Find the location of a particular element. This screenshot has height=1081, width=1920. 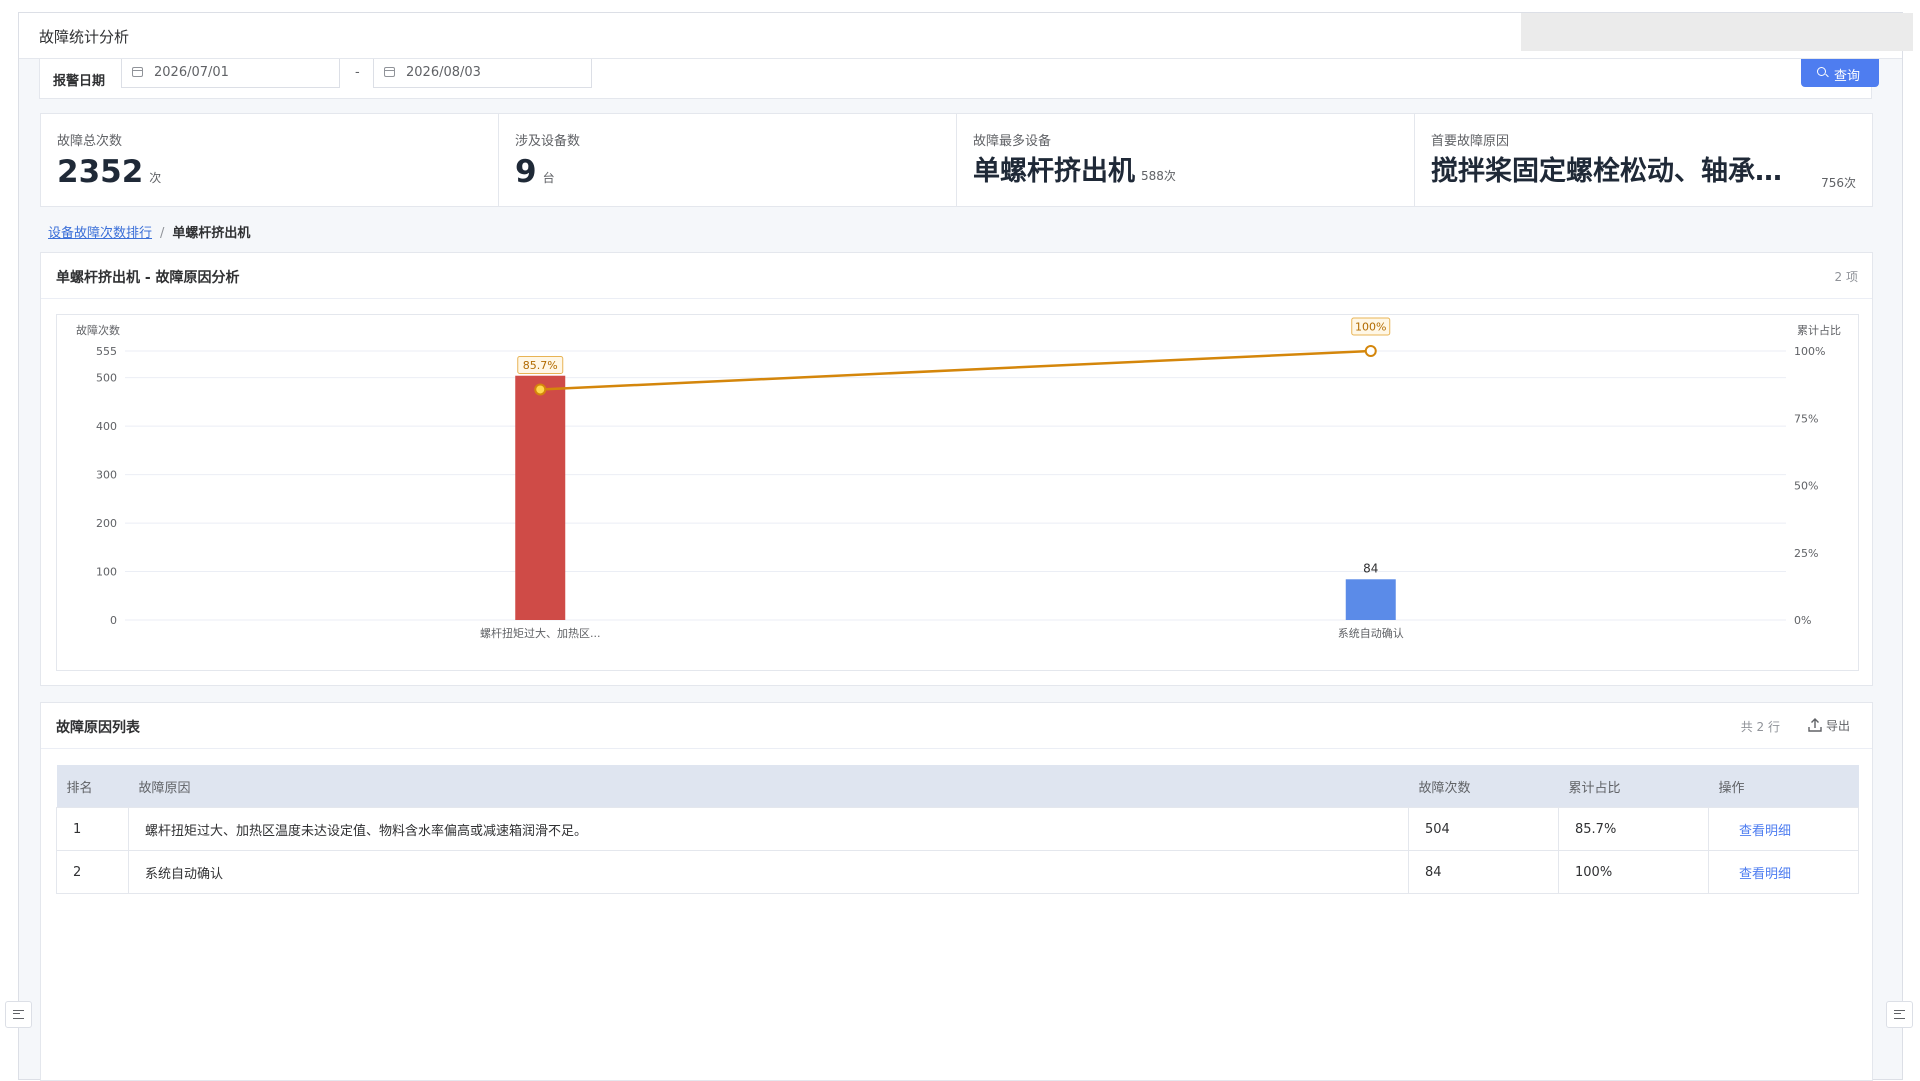

breadcrumb-current: 单螺杆挤出机 is located at coordinates (211, 233).